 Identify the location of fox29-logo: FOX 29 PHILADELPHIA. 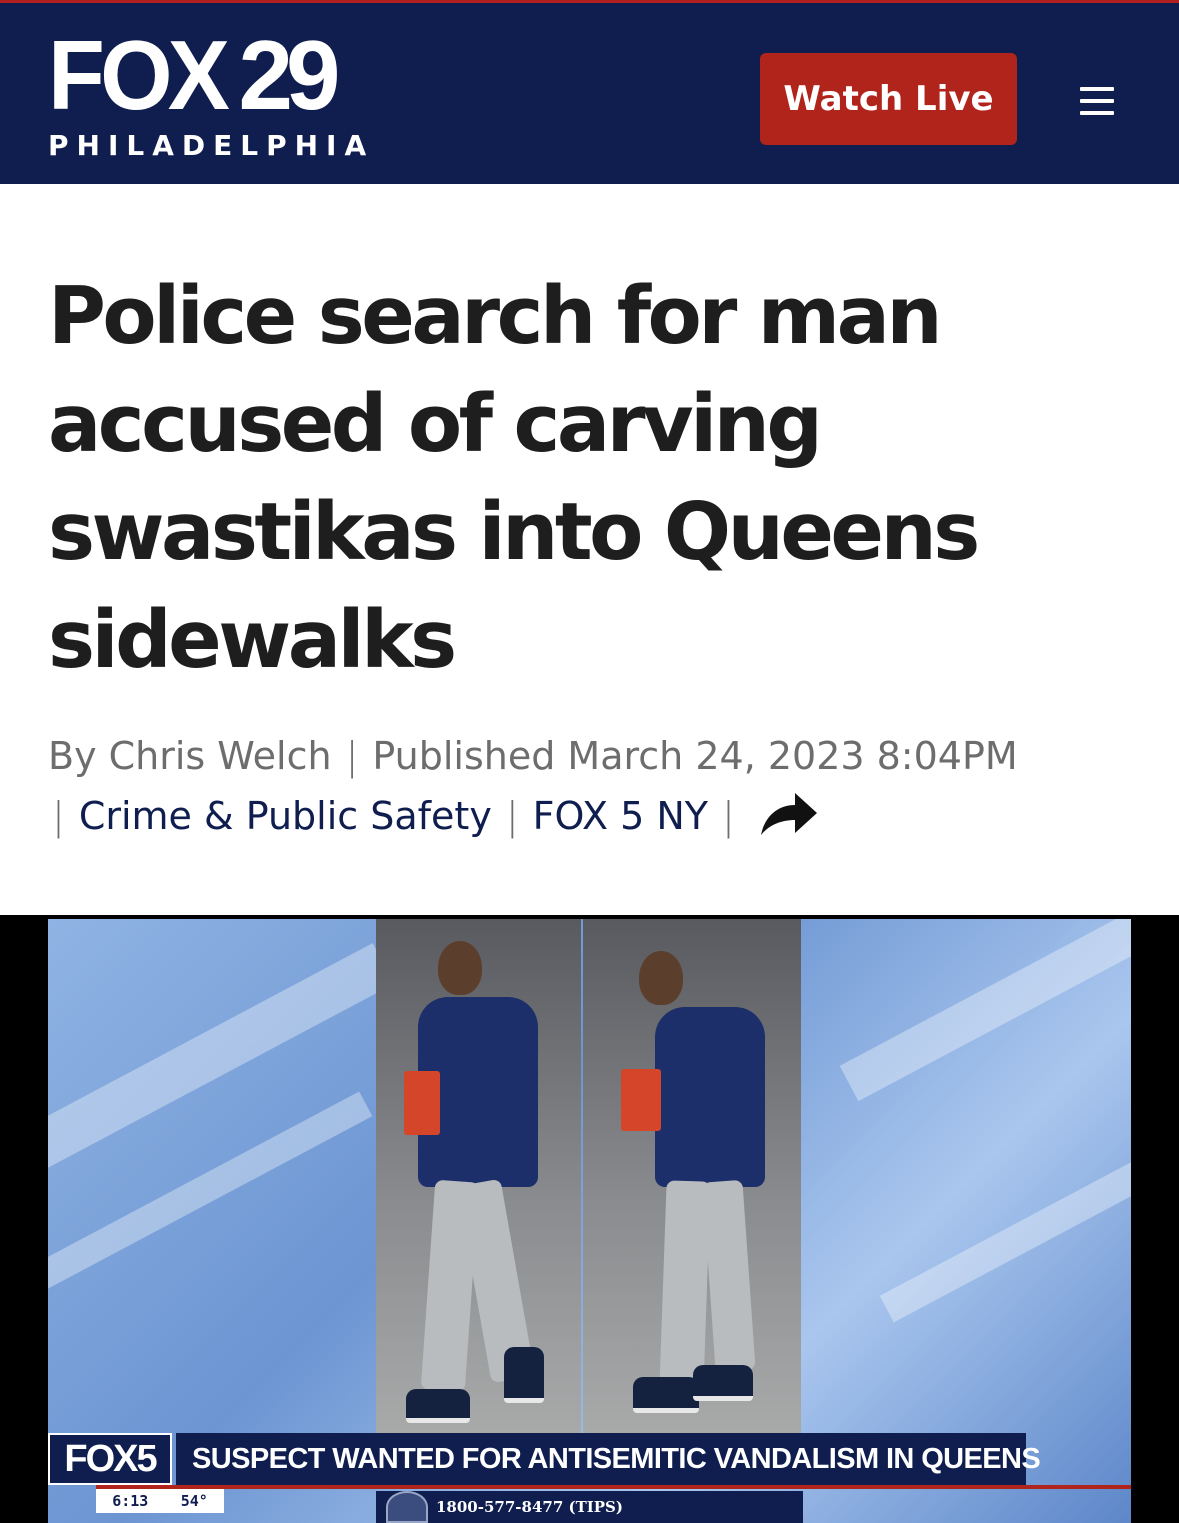
(211, 91).